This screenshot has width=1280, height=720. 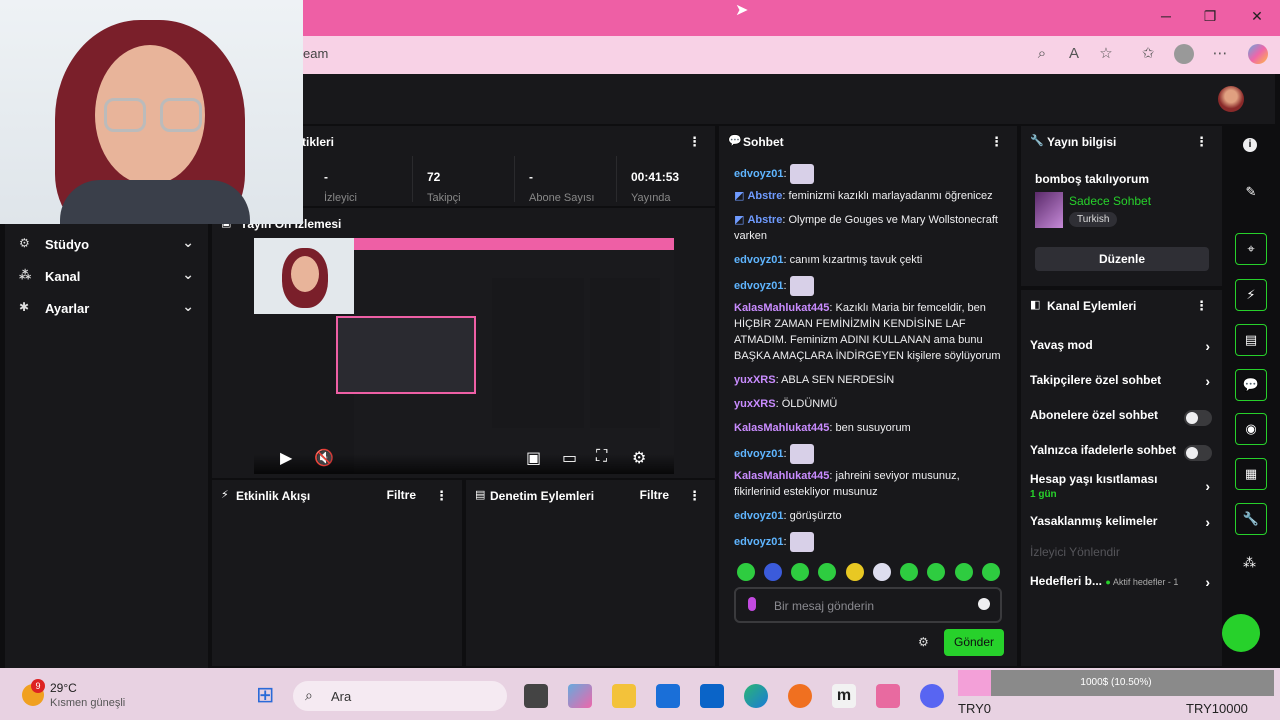 What do you see at coordinates (984, 604) in the screenshot?
I see `emoji-picker-icon` at bounding box center [984, 604].